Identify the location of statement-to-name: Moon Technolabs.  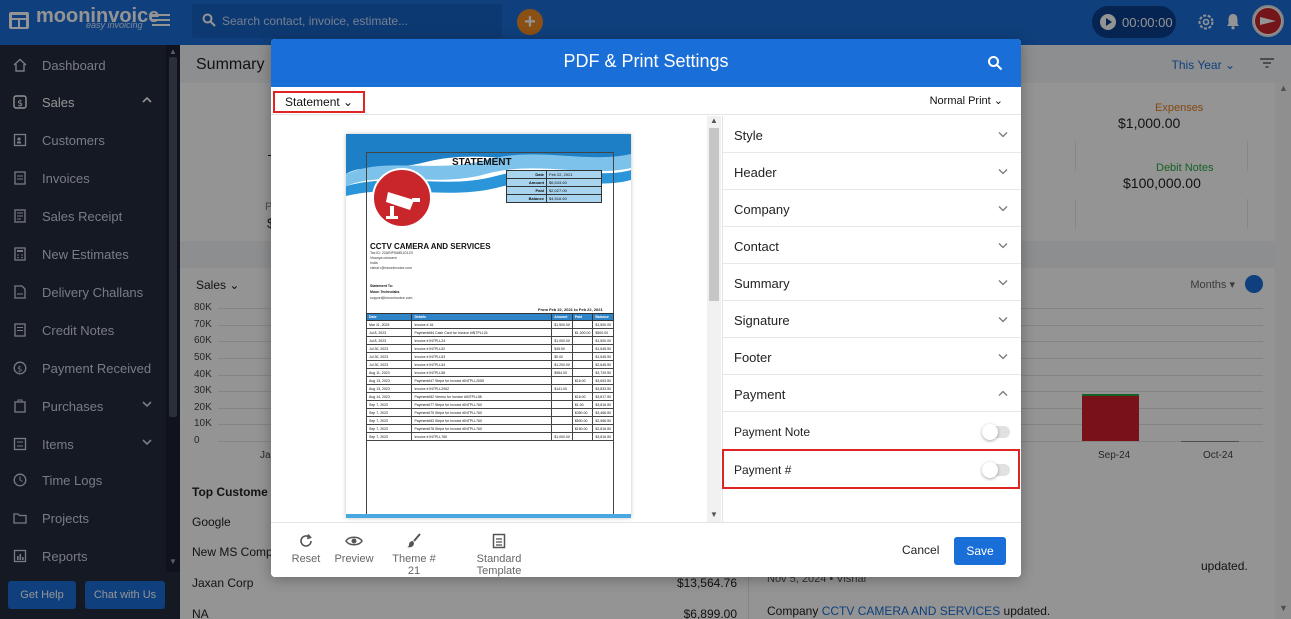
(385, 292).